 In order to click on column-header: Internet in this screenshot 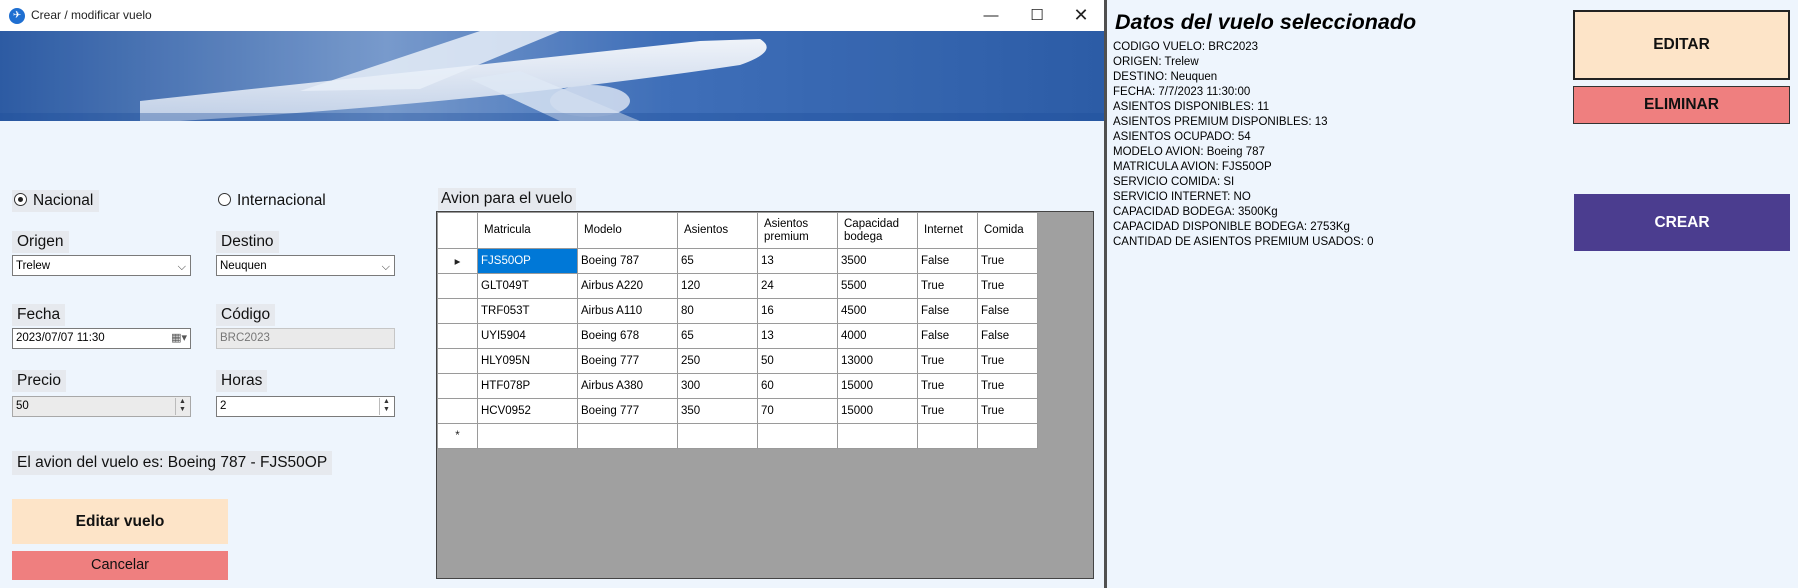, I will do `click(947, 230)`.